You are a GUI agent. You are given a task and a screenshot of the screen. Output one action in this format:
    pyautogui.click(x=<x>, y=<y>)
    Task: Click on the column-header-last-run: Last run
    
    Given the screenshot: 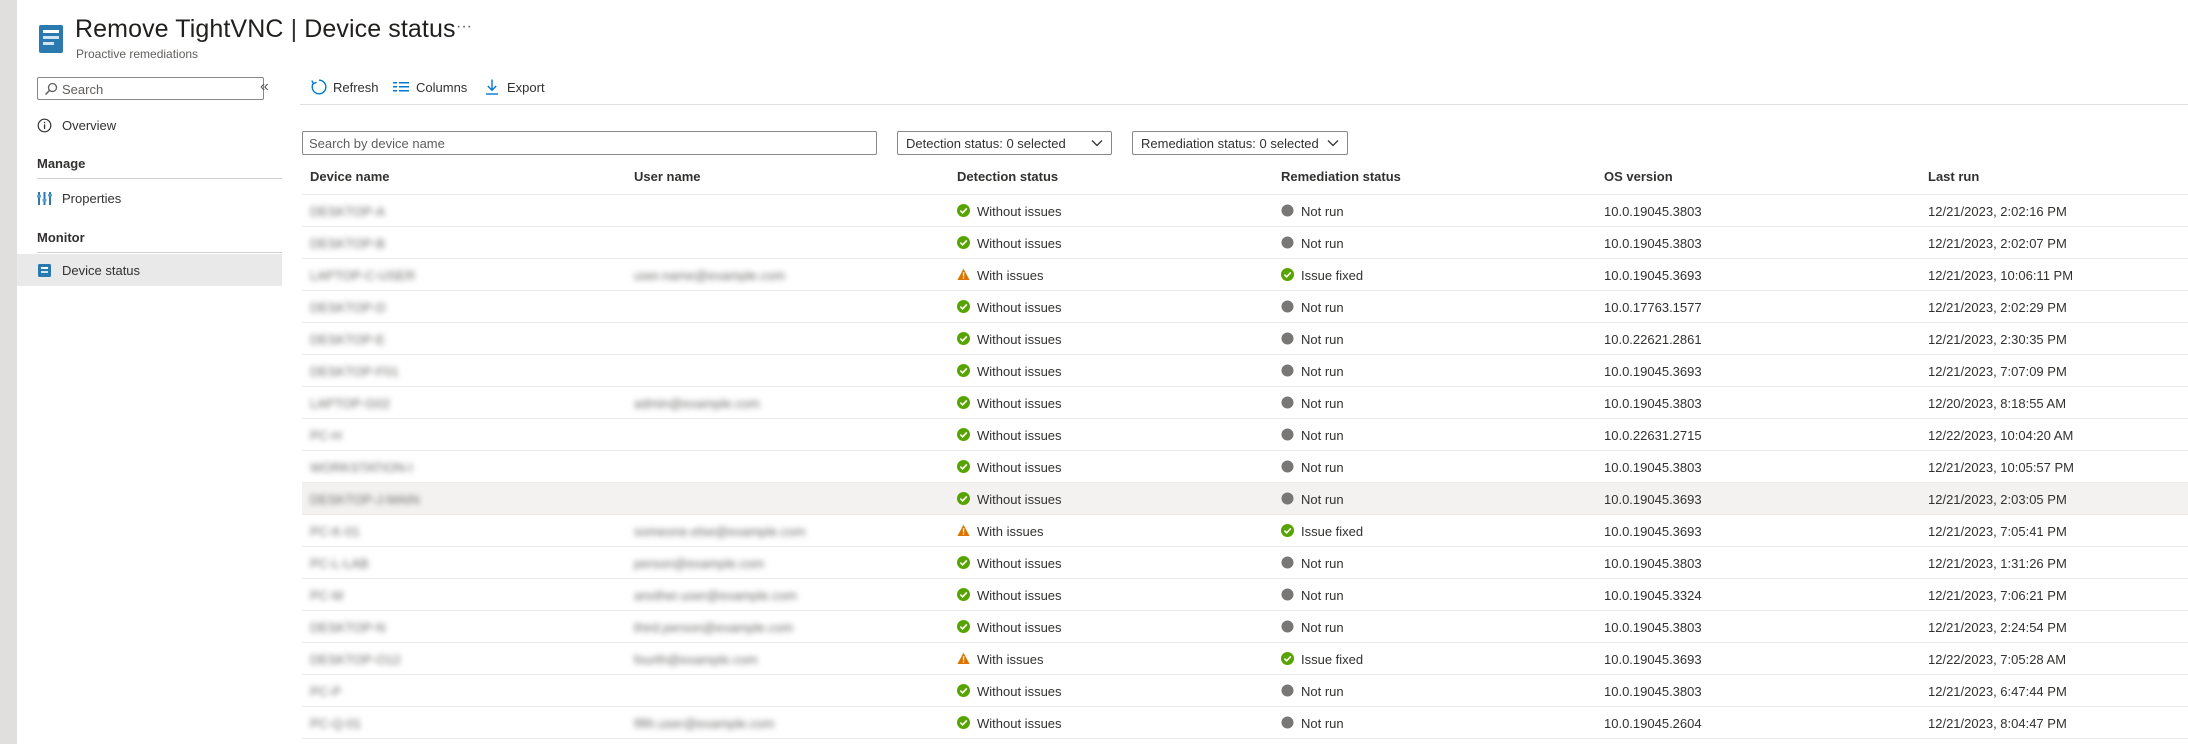 What is the action you would take?
    pyautogui.click(x=1953, y=176)
    